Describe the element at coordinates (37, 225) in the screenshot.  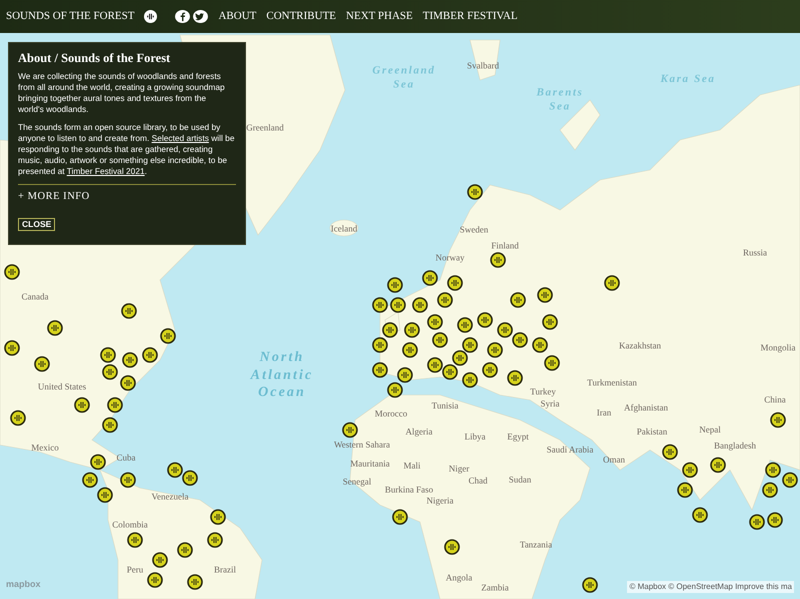
I see `close-button: CLOSE` at that location.